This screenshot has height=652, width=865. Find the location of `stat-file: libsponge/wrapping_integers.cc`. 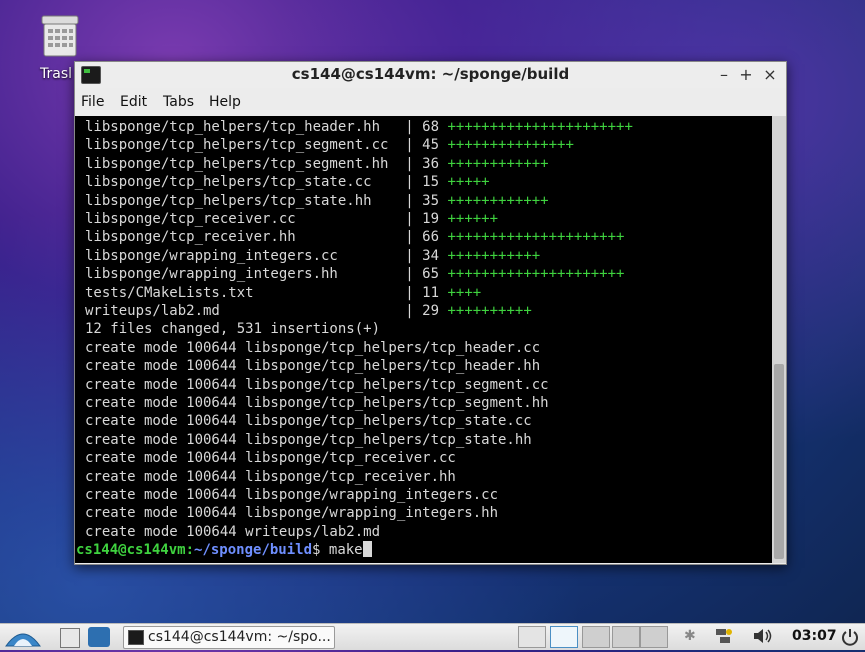

stat-file: libsponge/wrapping_integers.cc is located at coordinates (241, 255).